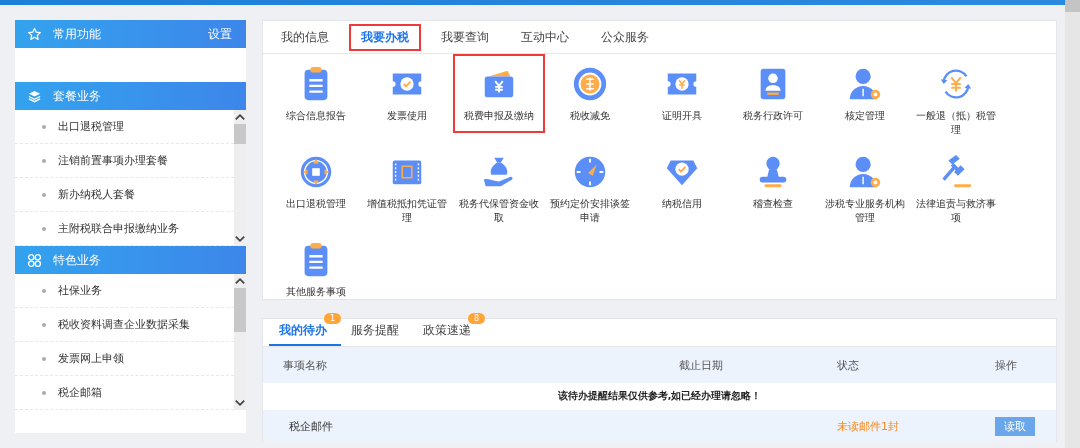  Describe the element at coordinates (868, 426) in the screenshot. I see `table-cell-text: 未读邮件1封` at that location.